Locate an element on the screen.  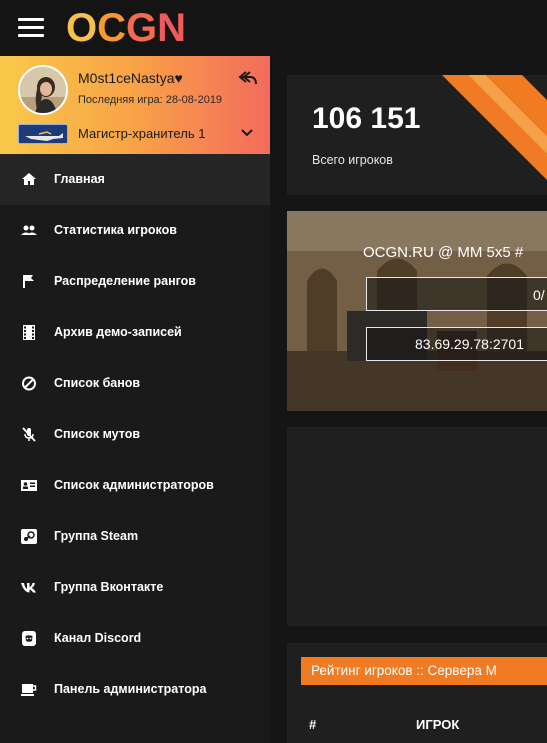
mic-off-icon is located at coordinates (29, 434).